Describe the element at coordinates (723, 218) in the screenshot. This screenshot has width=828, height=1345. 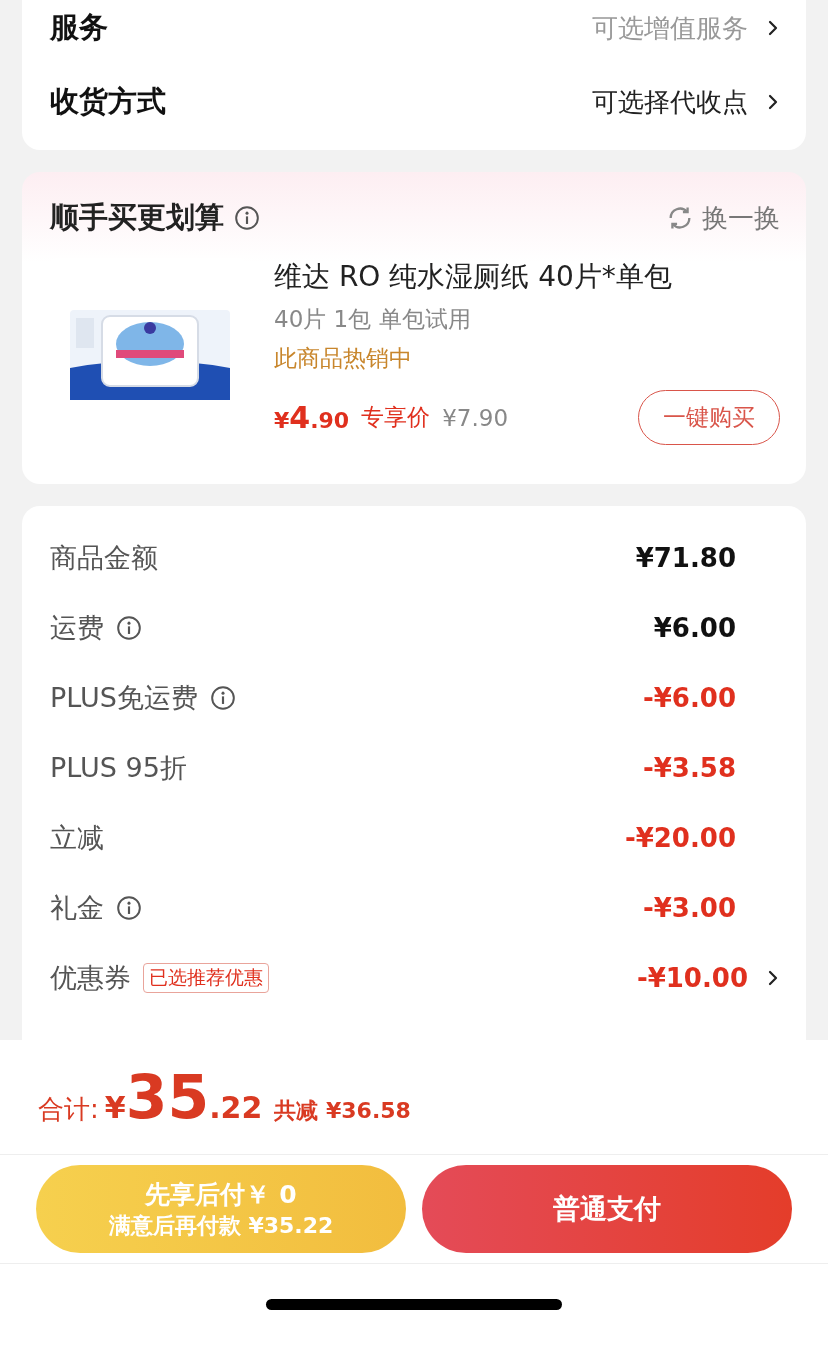
I see `refresh-button: 换一换` at that location.